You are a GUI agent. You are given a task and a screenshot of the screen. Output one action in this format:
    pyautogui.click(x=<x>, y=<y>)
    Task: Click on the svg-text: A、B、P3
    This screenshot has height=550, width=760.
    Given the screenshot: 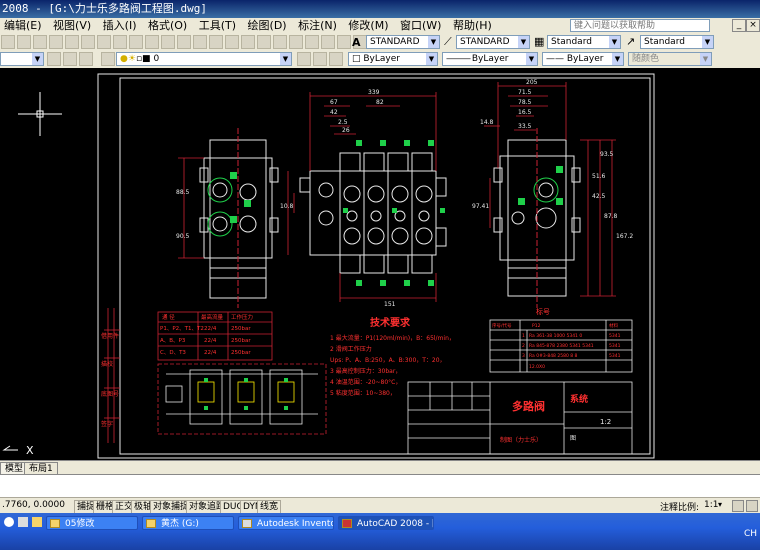 What is the action you would take?
    pyautogui.click(x=173, y=341)
    